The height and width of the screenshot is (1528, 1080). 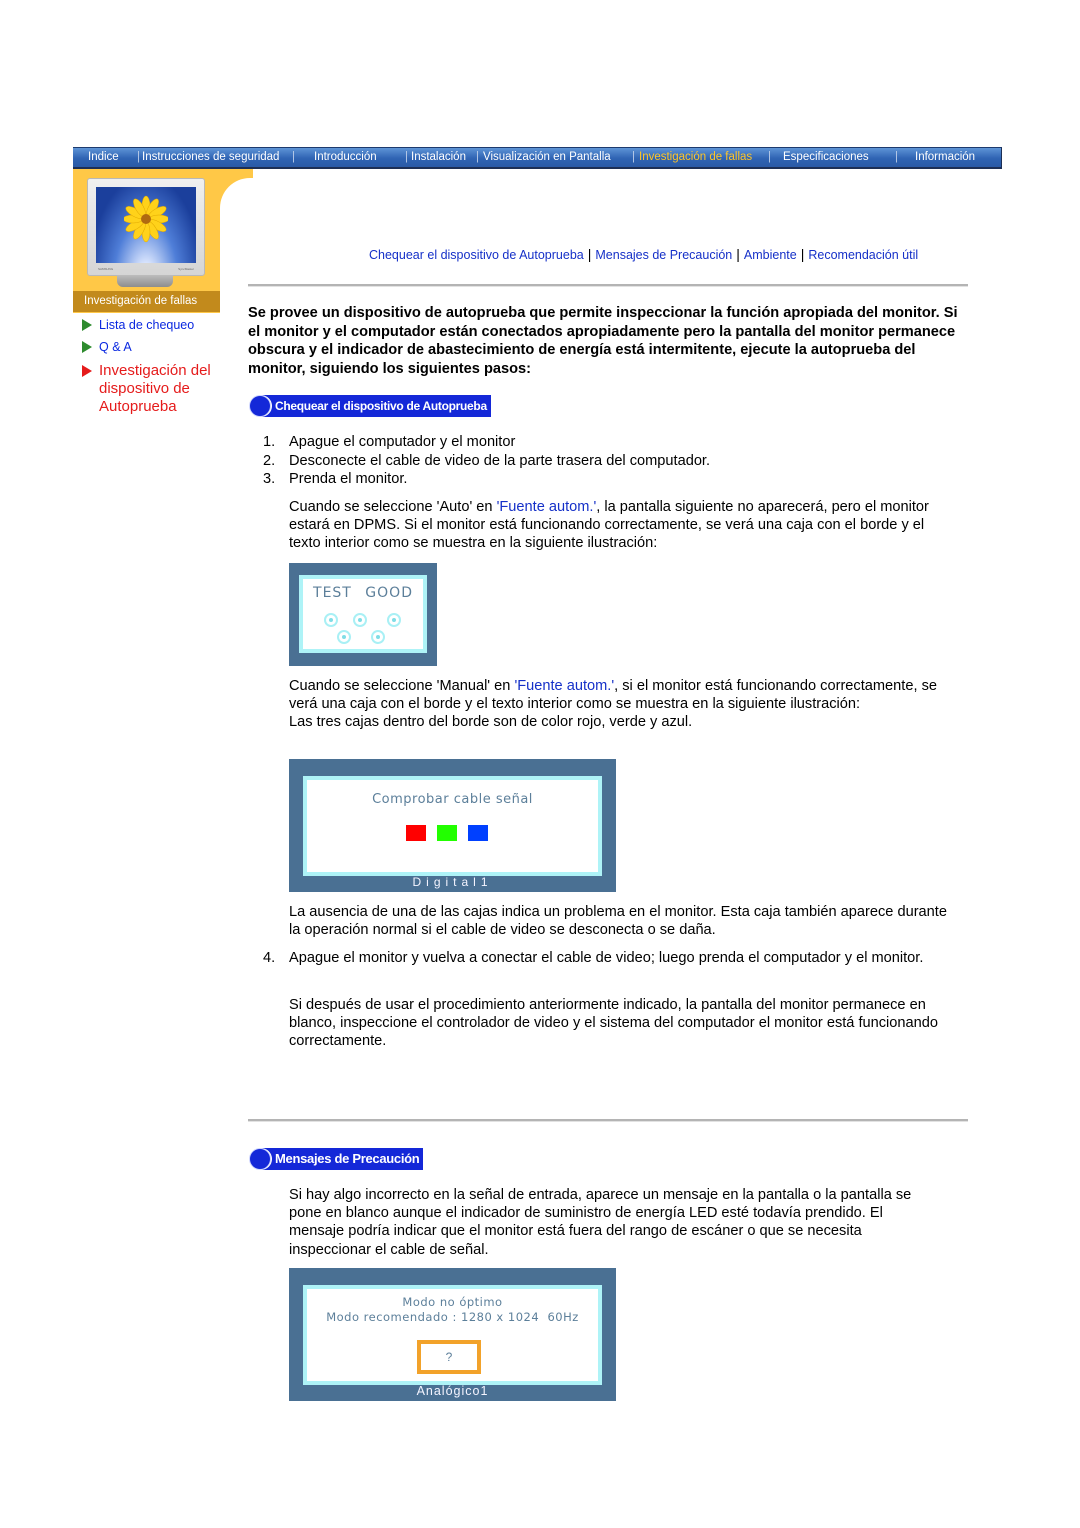 What do you see at coordinates (945, 157) in the screenshot?
I see `nav-item-informacion: Información` at bounding box center [945, 157].